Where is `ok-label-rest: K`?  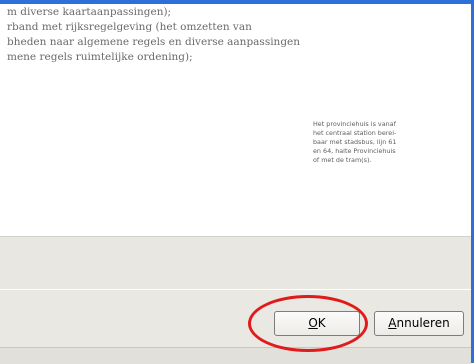 ok-label-rest: K is located at coordinates (321, 323).